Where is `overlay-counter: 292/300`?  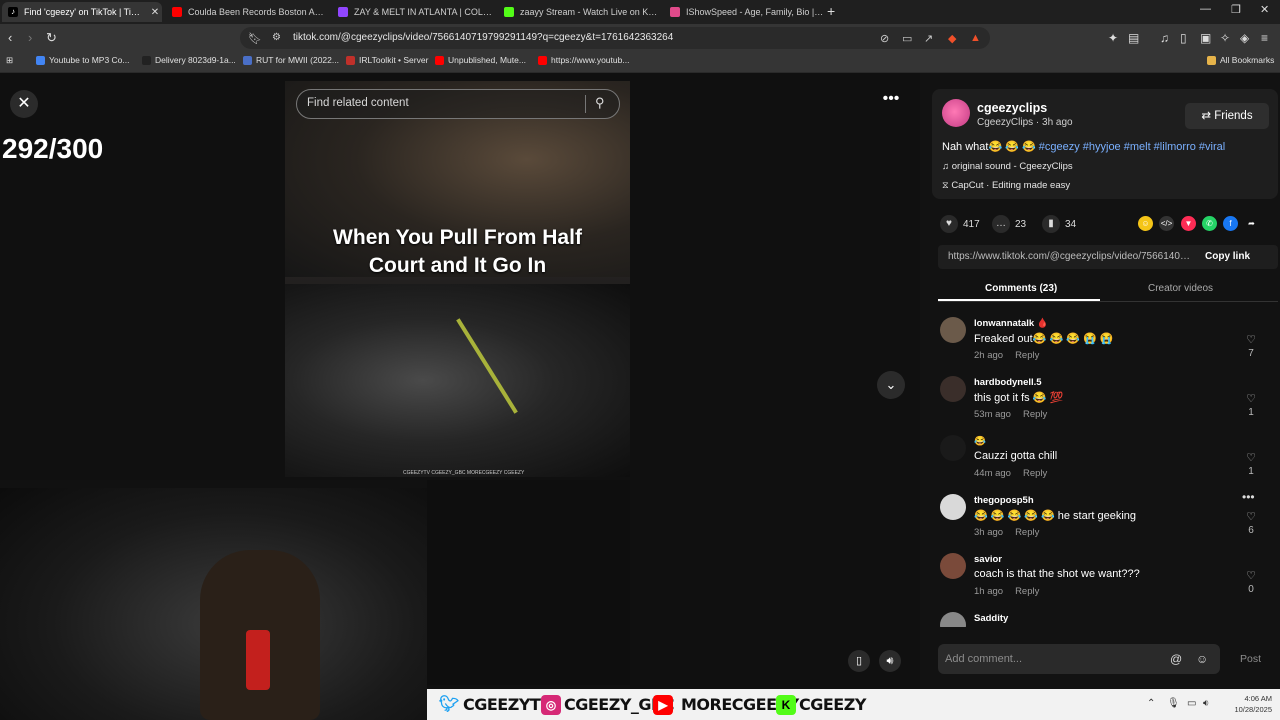
overlay-counter: 292/300 is located at coordinates (53, 148).